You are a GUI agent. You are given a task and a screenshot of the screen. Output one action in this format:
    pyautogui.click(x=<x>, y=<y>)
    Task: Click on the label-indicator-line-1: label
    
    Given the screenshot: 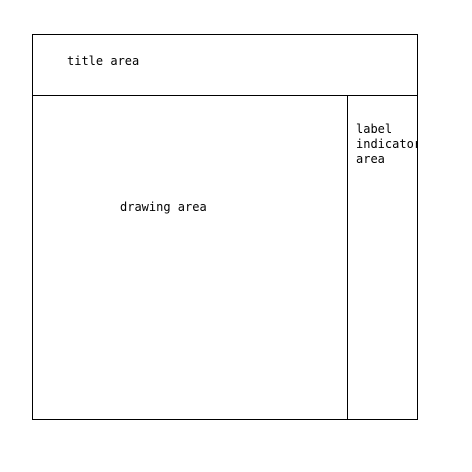 What is the action you would take?
    pyautogui.click(x=374, y=129)
    